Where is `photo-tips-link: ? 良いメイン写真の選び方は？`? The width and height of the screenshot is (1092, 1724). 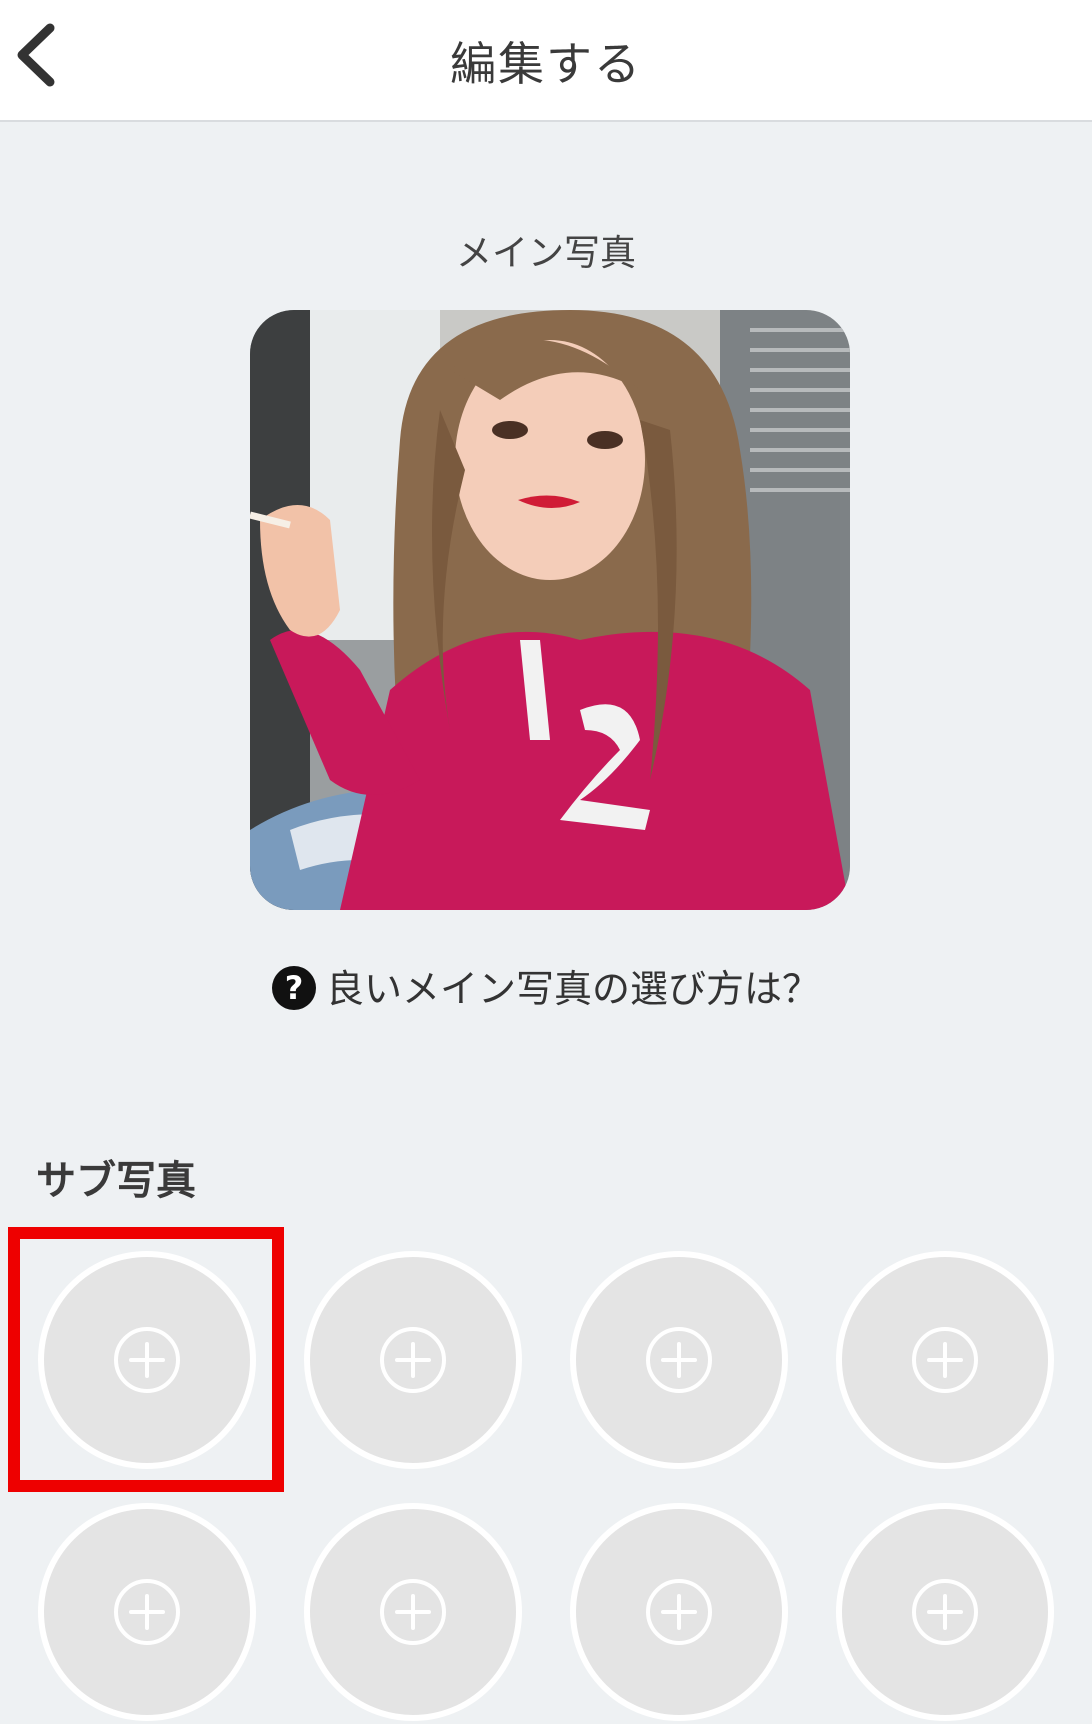 photo-tips-link: ? 良いメイン写真の選び方は？ is located at coordinates (546, 986).